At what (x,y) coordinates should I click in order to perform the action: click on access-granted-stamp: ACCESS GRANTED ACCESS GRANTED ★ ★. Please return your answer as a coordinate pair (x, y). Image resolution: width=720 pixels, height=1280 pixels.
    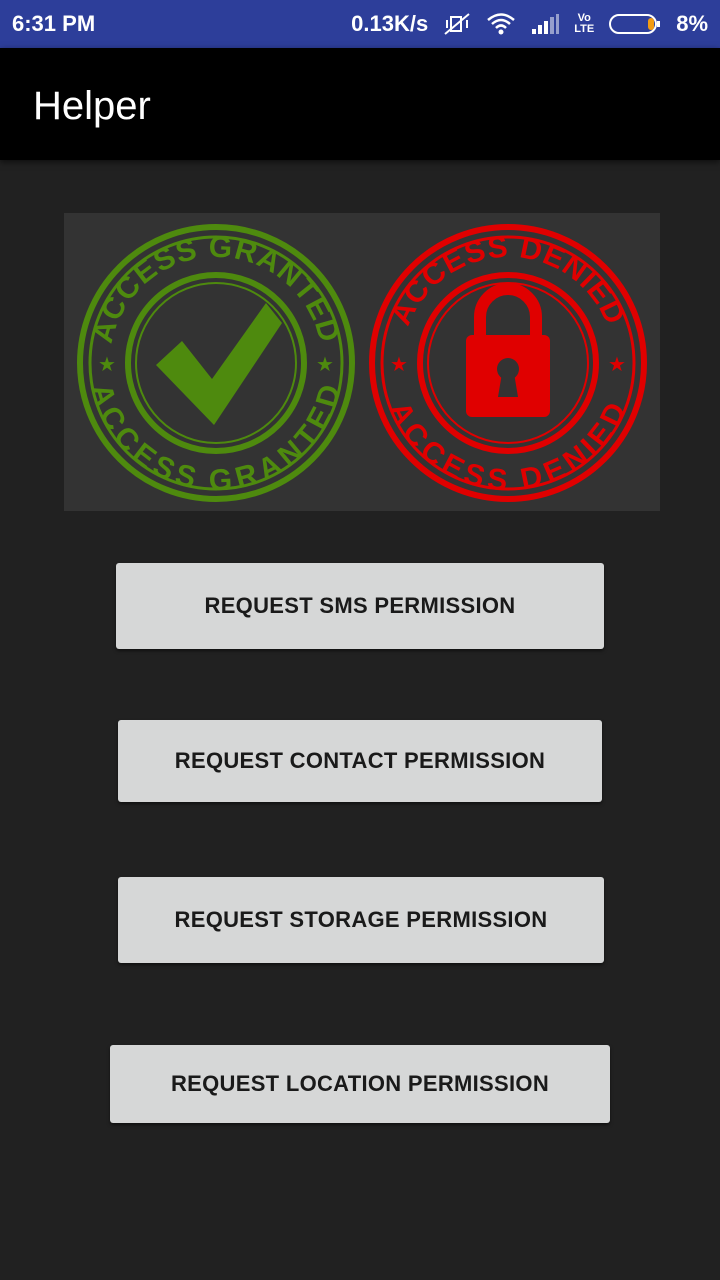
    Looking at the image, I should click on (216, 363).